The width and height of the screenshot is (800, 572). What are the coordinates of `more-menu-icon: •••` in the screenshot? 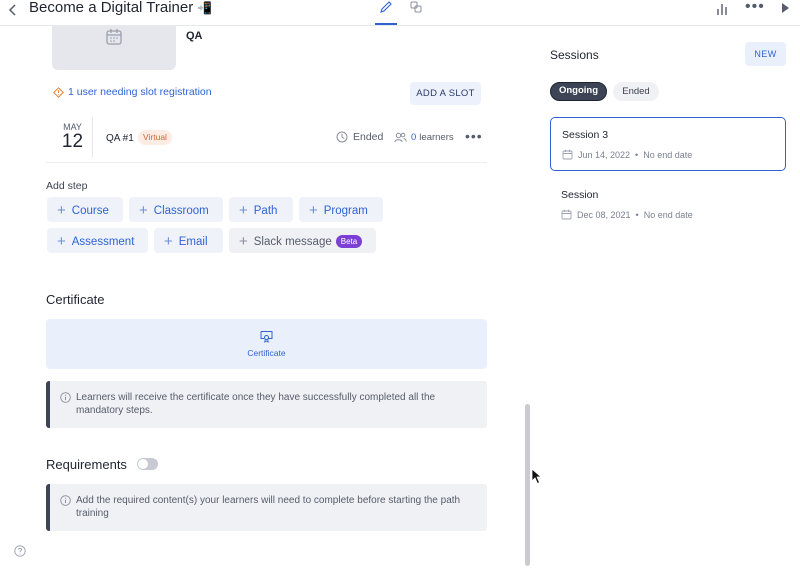 It's located at (755, 8).